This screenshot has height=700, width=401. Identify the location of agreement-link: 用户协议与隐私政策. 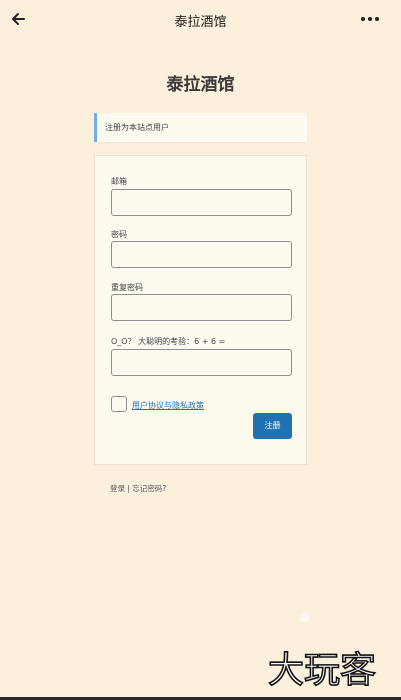
(168, 405).